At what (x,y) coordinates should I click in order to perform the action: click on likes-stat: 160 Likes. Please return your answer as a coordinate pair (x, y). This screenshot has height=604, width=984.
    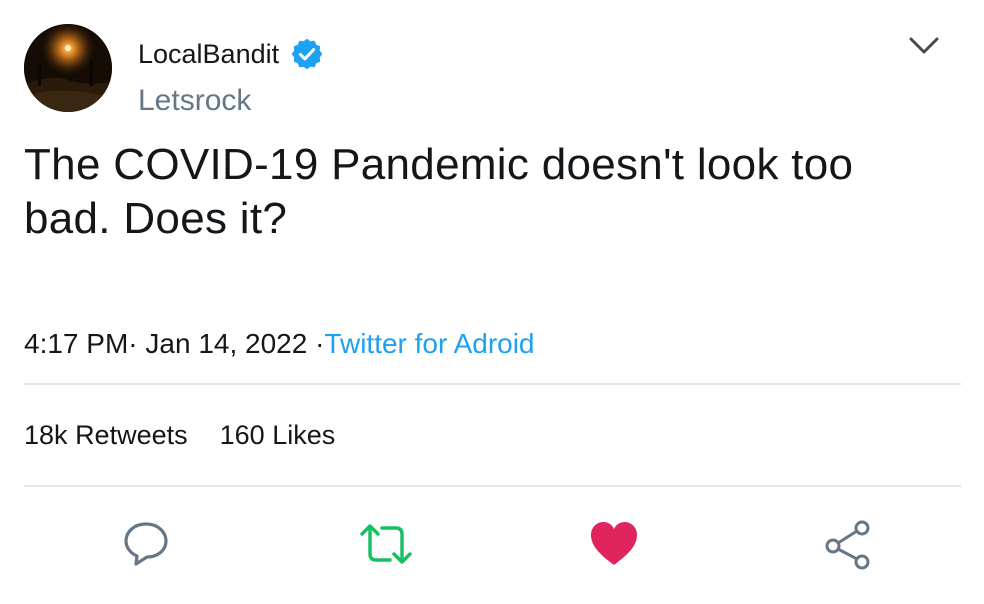
    Looking at the image, I should click on (278, 435).